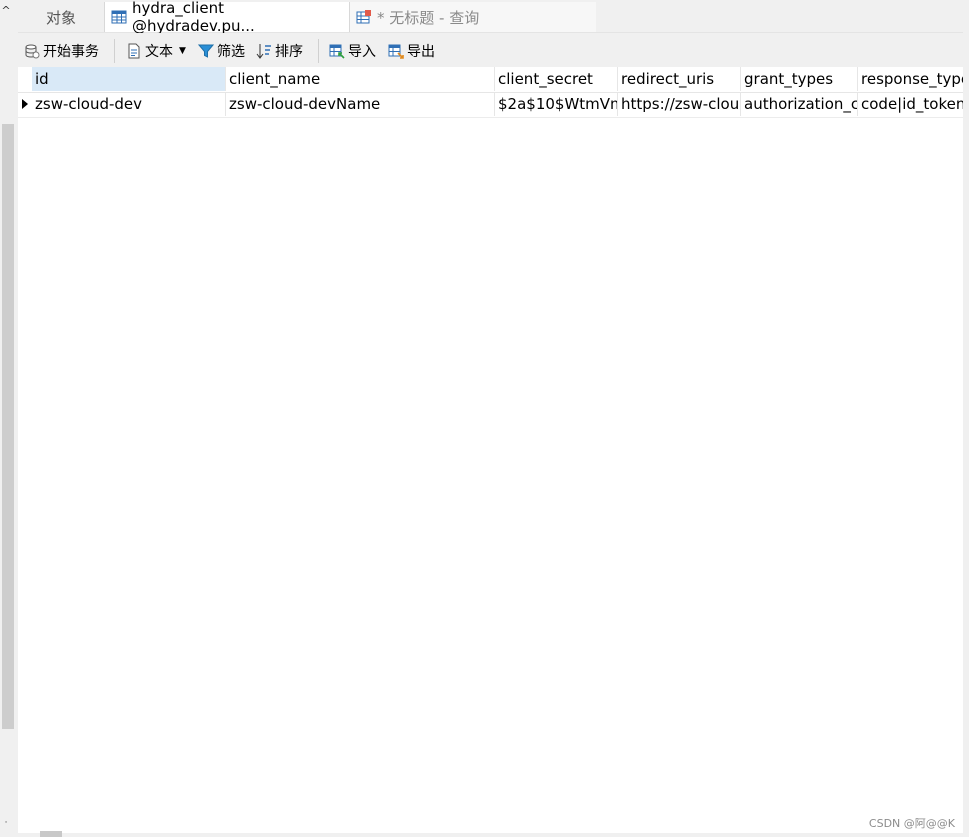 This screenshot has height=837, width=969. I want to click on begin-transaction-button: 开始事务, so click(61, 51).